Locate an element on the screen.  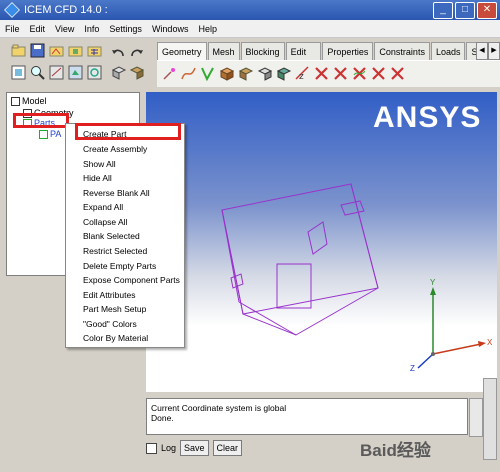
check-icon is located at coordinates (43, 135).